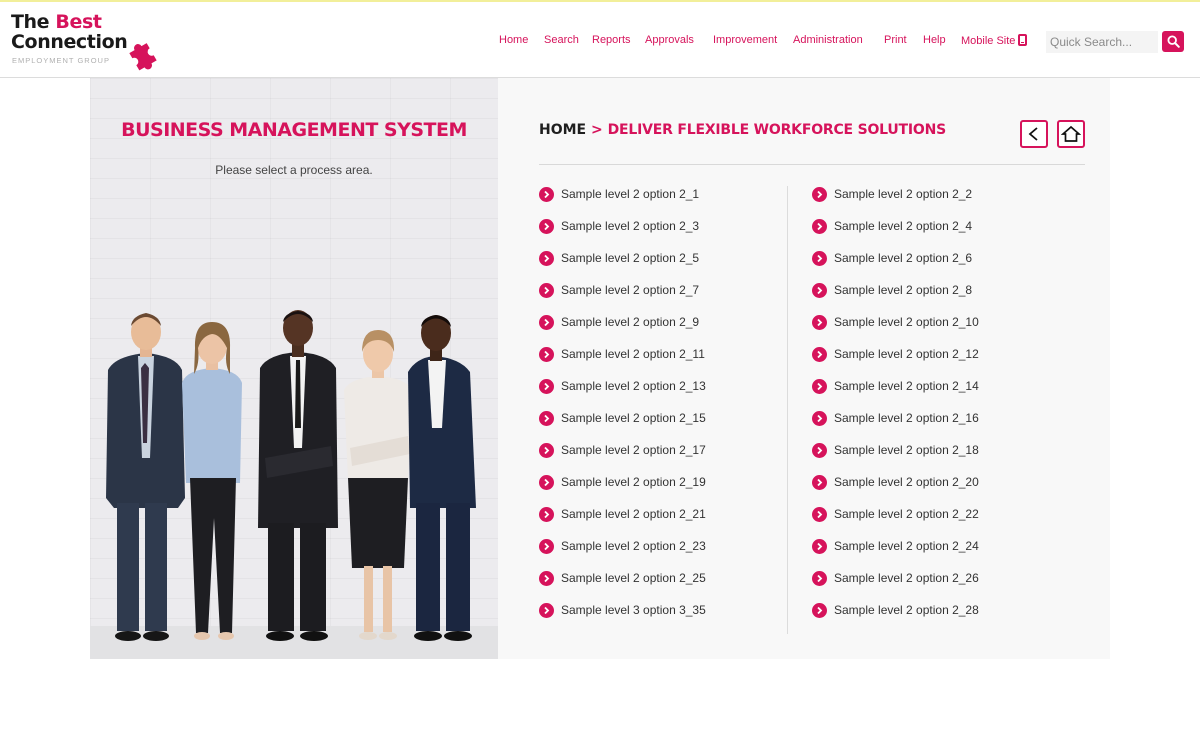 Image resolution: width=1200 pixels, height=730 pixels. What do you see at coordinates (812, 164) in the screenshot?
I see `header-divider` at bounding box center [812, 164].